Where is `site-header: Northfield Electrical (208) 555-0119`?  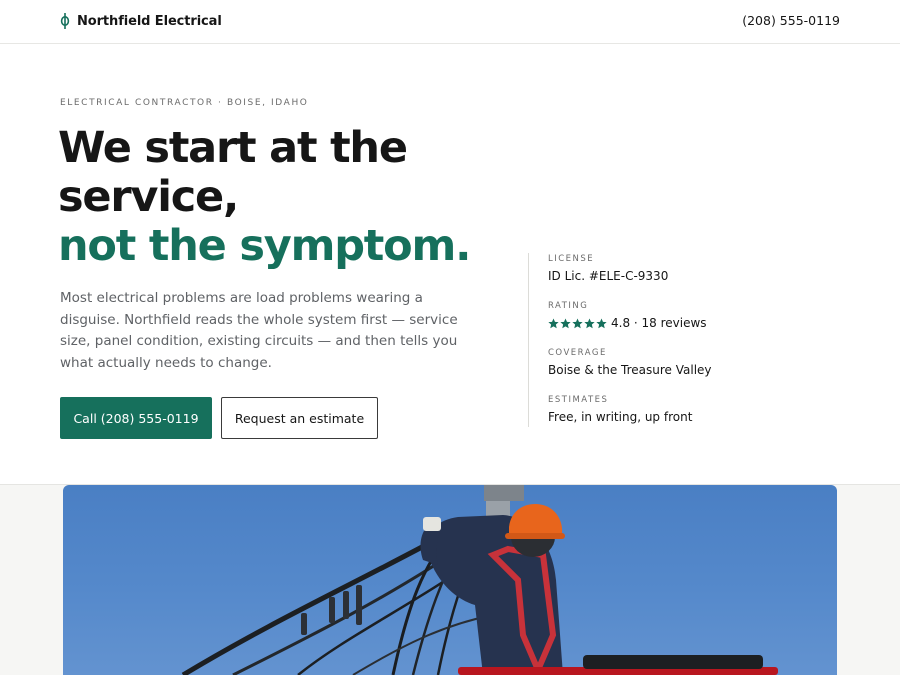
site-header: Northfield Electrical (208) 555-0119 is located at coordinates (450, 22).